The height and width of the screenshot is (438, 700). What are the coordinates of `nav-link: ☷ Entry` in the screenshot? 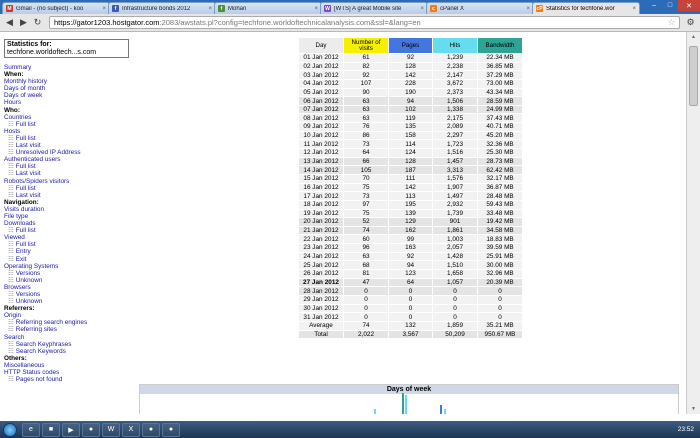 It's located at (67, 251).